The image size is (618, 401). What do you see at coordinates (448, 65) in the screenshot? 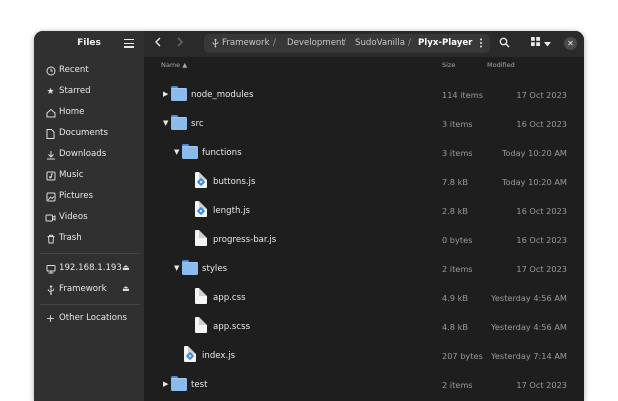
I see `column-header-size: Size` at bounding box center [448, 65].